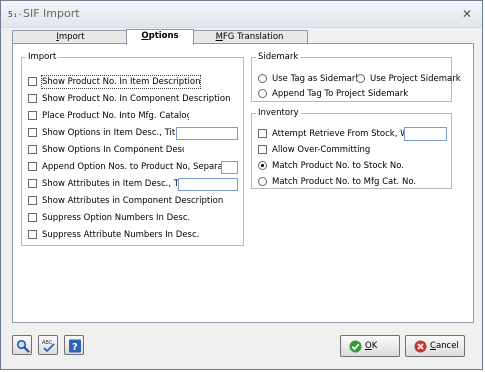 This screenshot has width=485, height=372. What do you see at coordinates (42, 57) in the screenshot?
I see `import-group-legend: Import` at bounding box center [42, 57].